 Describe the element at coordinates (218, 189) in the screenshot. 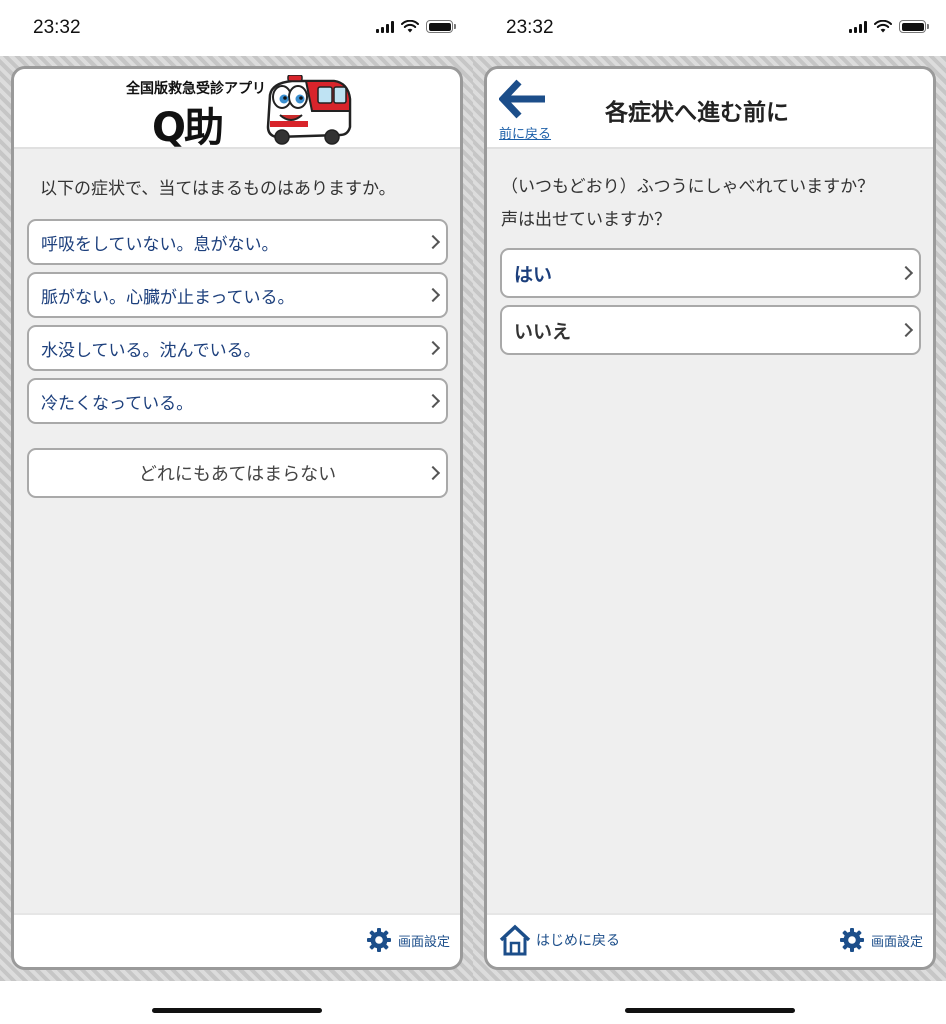

I see `question-text: 以下の症状で、当てはまるものはありますか。` at that location.